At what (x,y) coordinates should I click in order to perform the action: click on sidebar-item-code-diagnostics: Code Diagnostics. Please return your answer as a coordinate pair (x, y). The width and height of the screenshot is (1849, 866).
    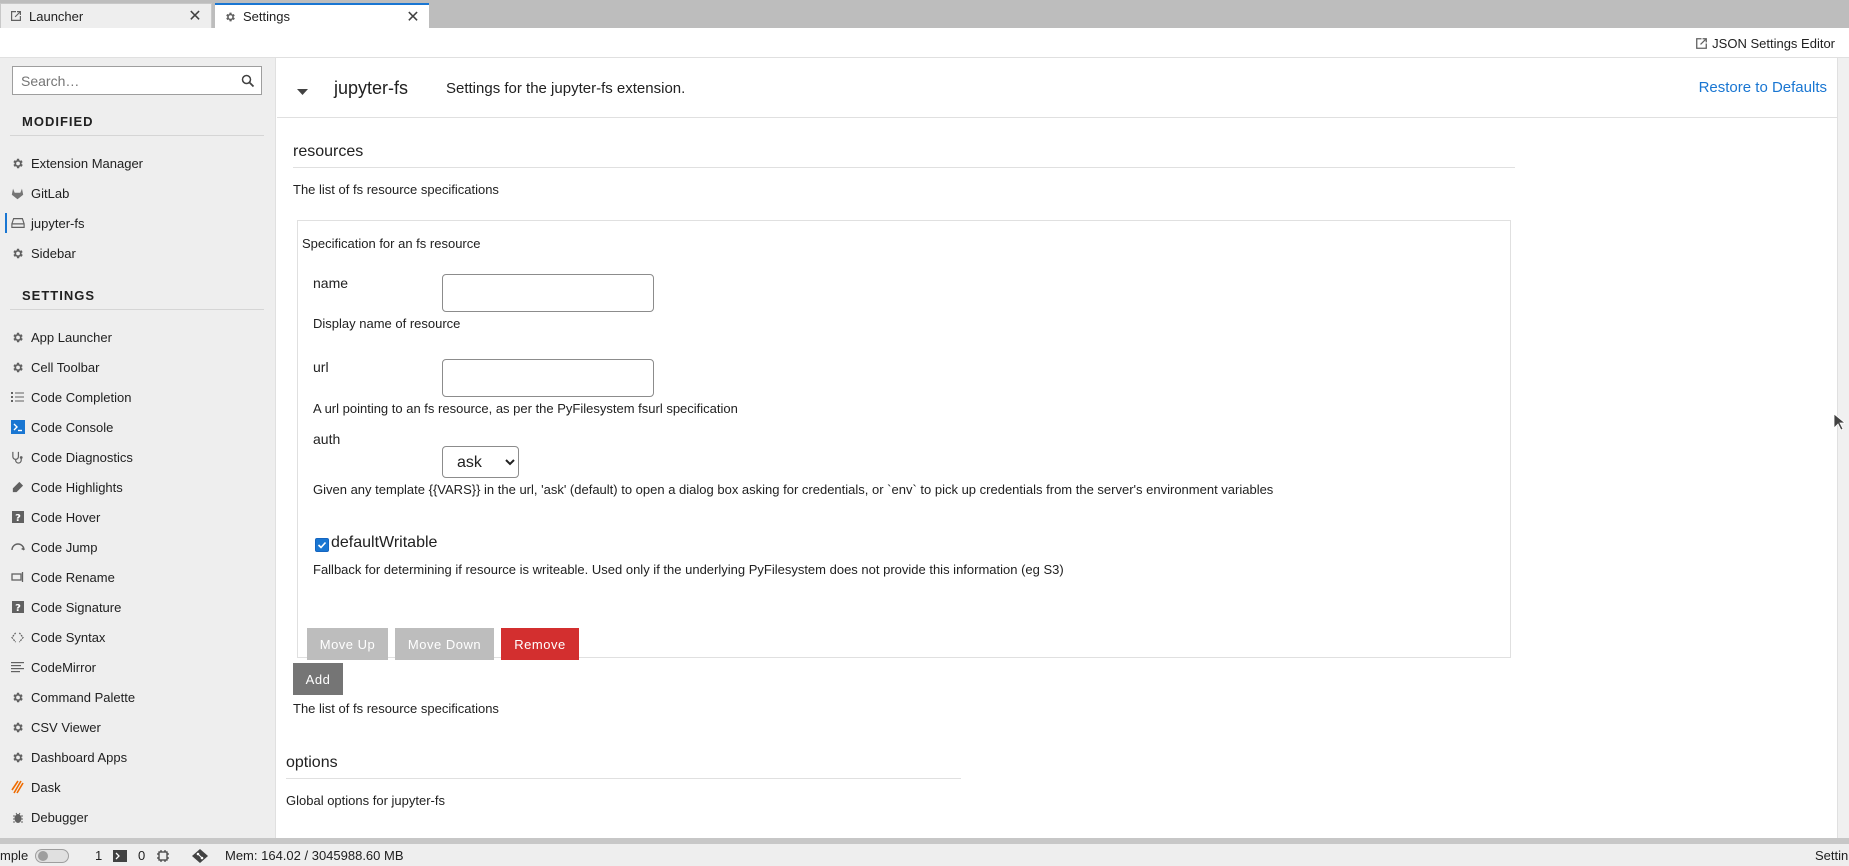
    Looking at the image, I should click on (137, 457).